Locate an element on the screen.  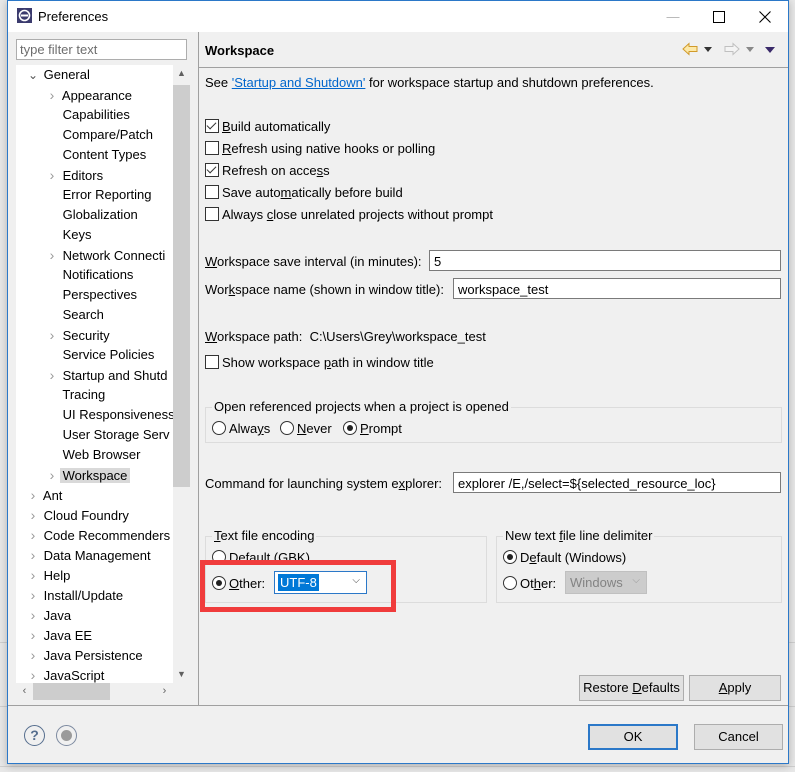
page-title: Workspace is located at coordinates (240, 50).